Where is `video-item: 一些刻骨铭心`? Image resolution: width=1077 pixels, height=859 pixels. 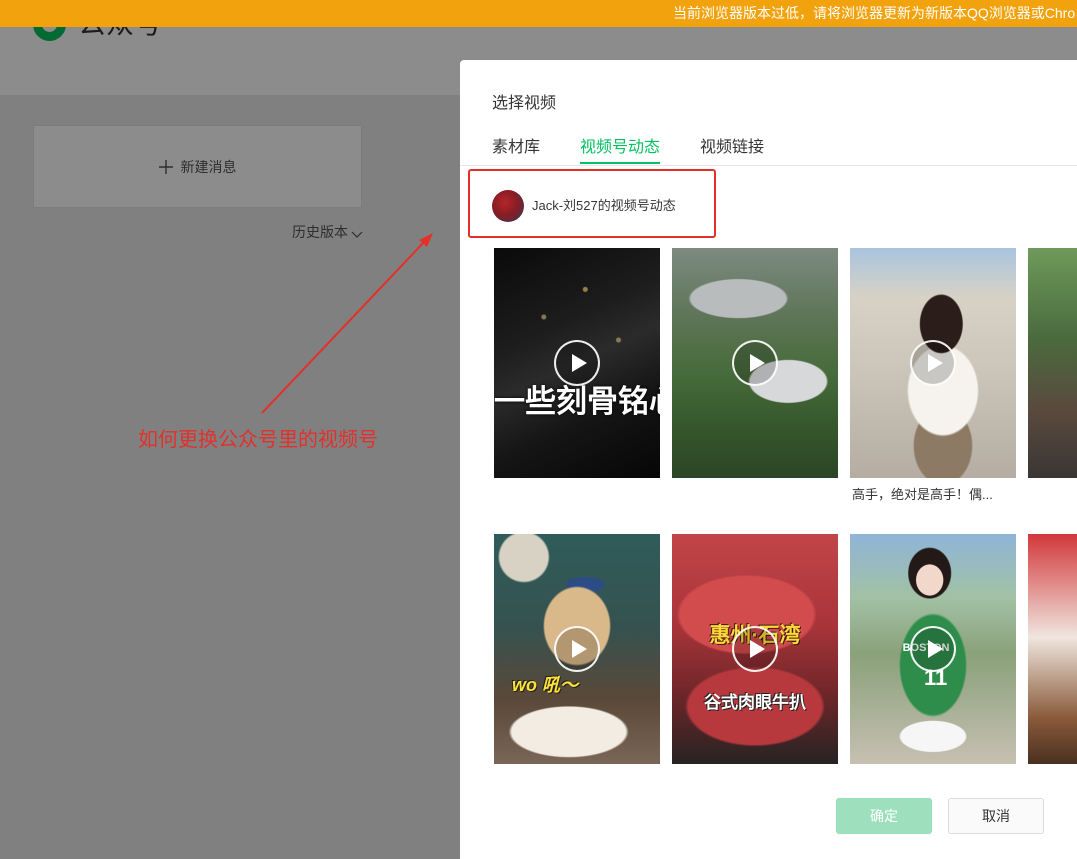 video-item: 一些刻骨铭心 is located at coordinates (577, 363).